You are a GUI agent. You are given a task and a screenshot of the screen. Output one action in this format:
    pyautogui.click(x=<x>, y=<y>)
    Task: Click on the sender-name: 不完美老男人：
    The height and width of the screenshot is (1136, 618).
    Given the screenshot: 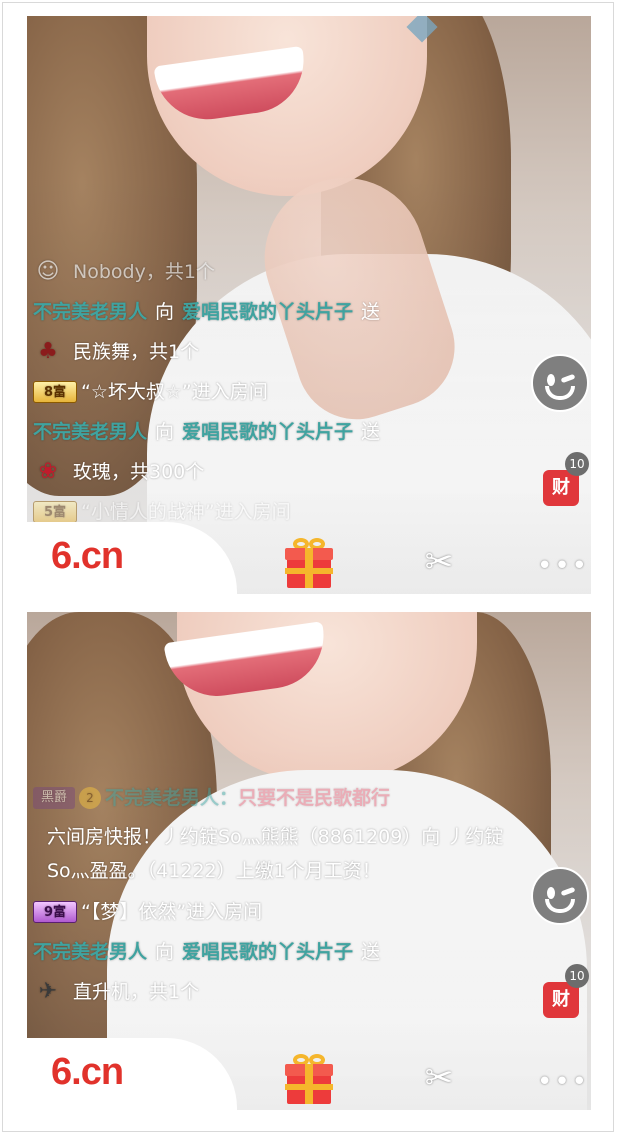 What is the action you would take?
    pyautogui.click(x=171, y=798)
    